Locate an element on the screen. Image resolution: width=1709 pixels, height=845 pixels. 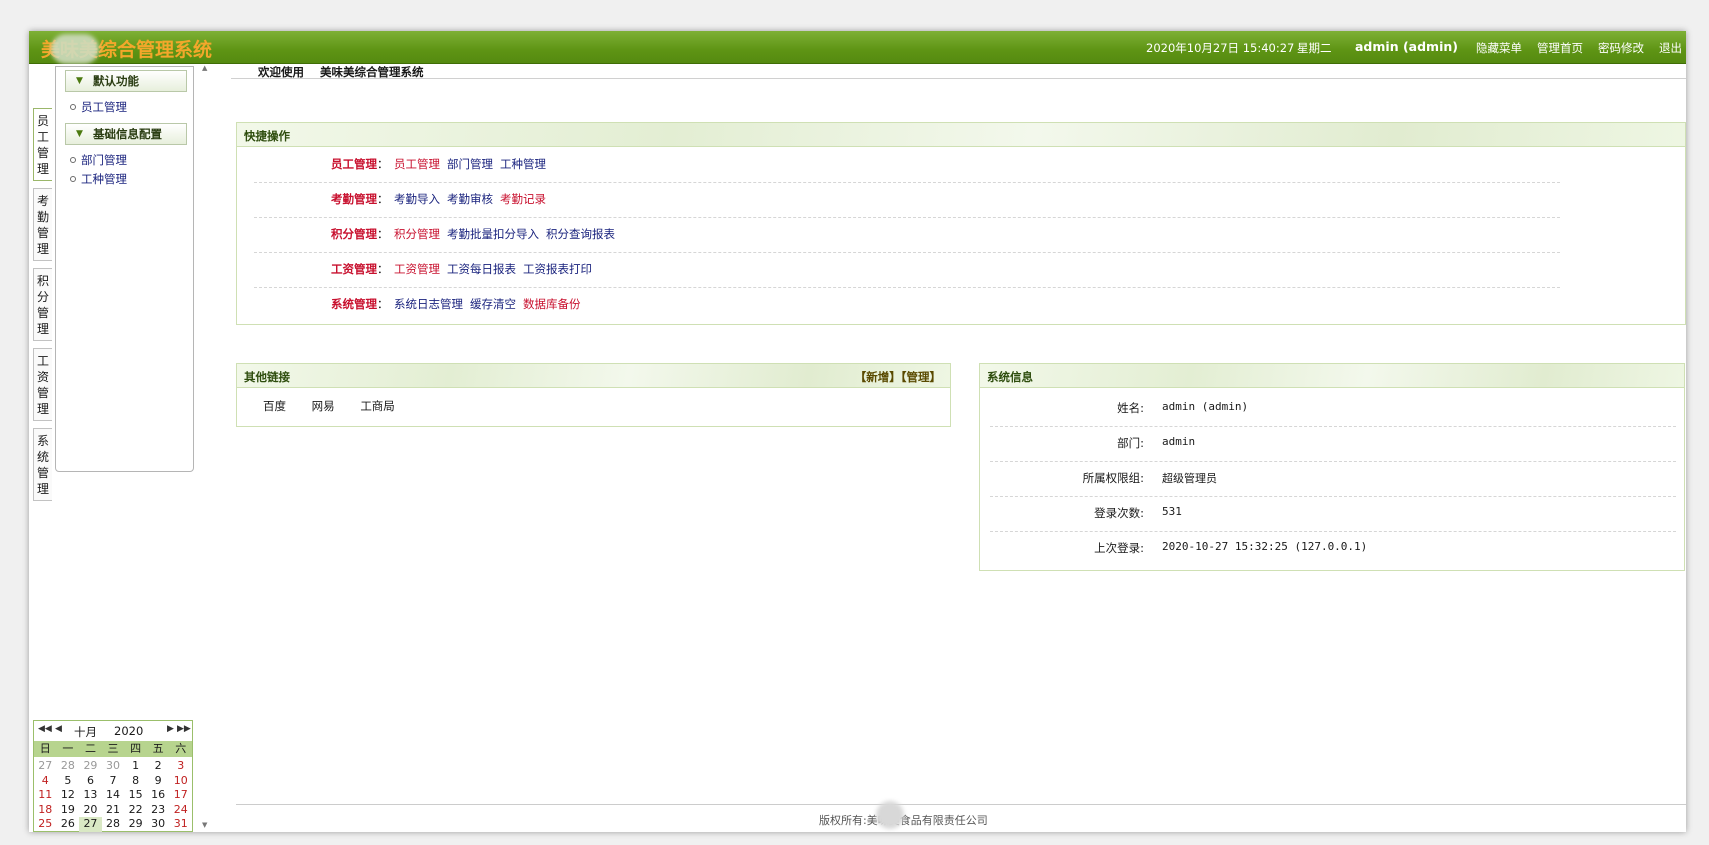
quick-action-link: 工资管理 is located at coordinates (417, 269).